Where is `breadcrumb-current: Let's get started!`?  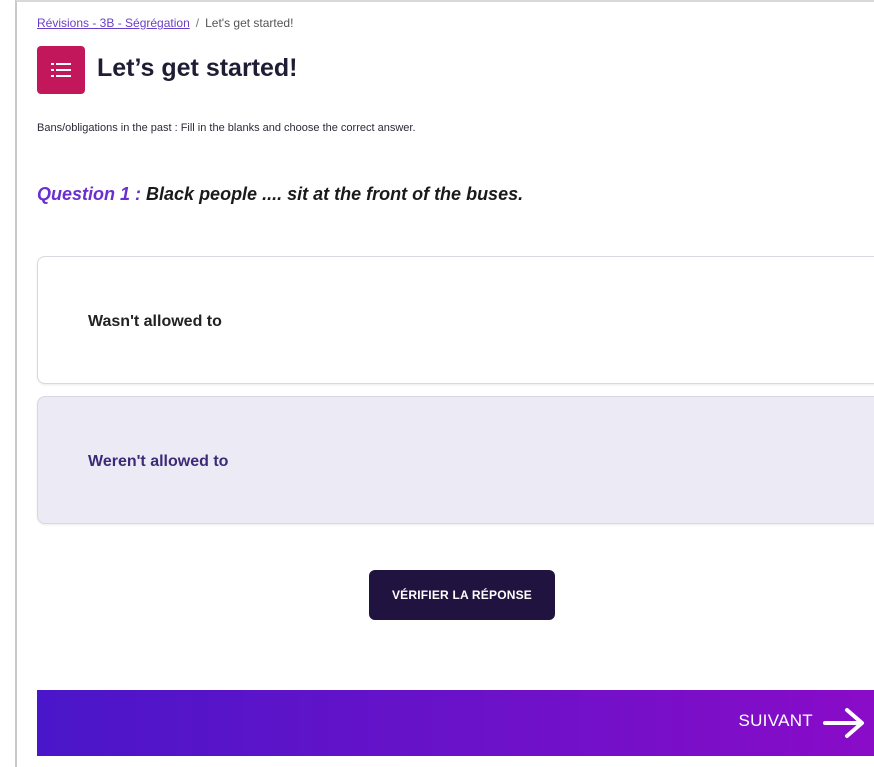 breadcrumb-current: Let's get started! is located at coordinates (249, 23).